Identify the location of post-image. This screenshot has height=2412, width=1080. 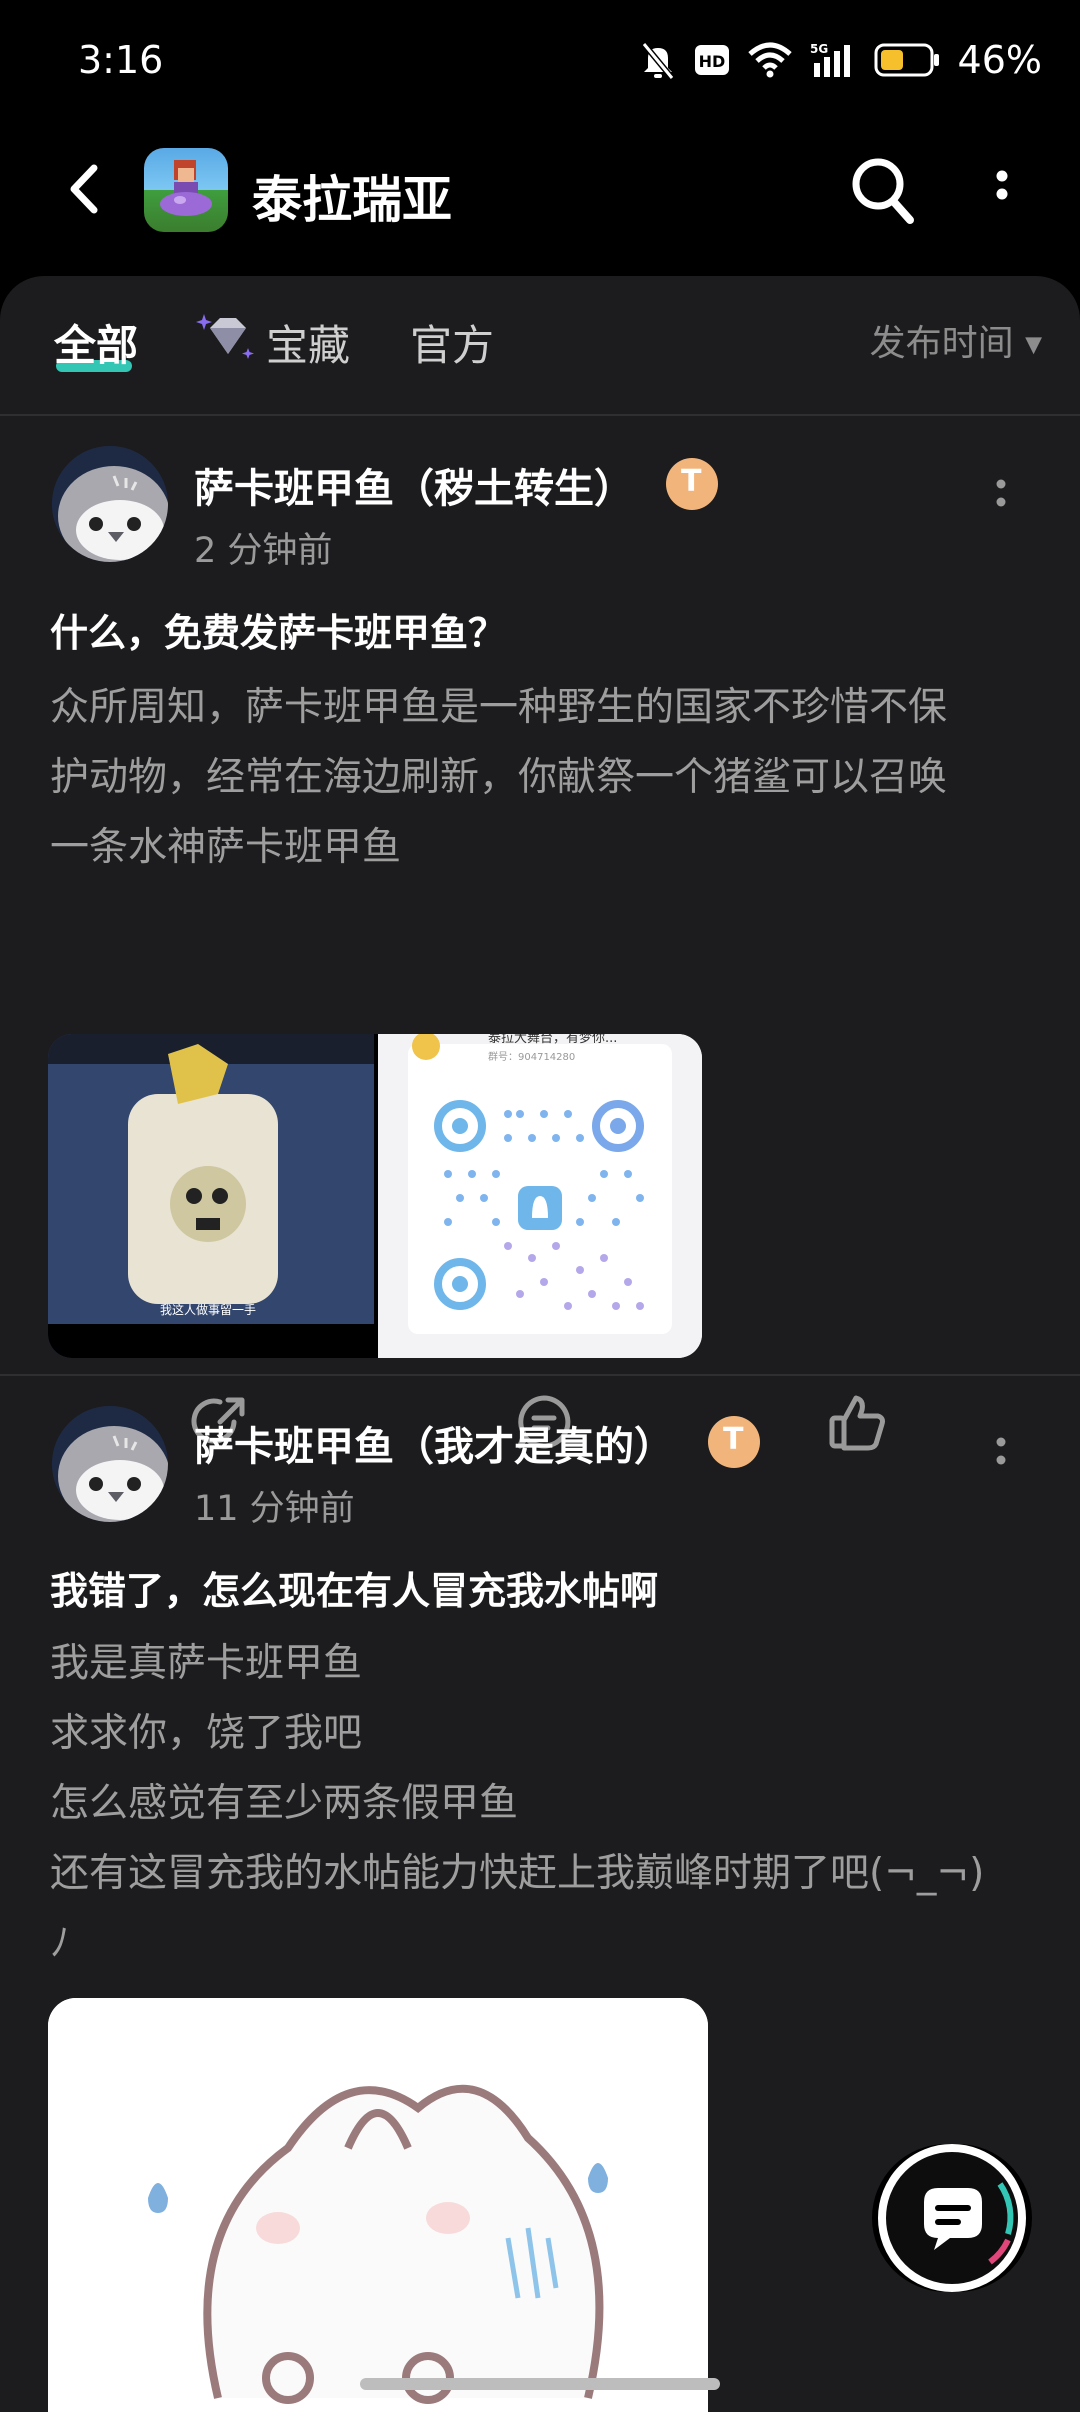
(378, 2205).